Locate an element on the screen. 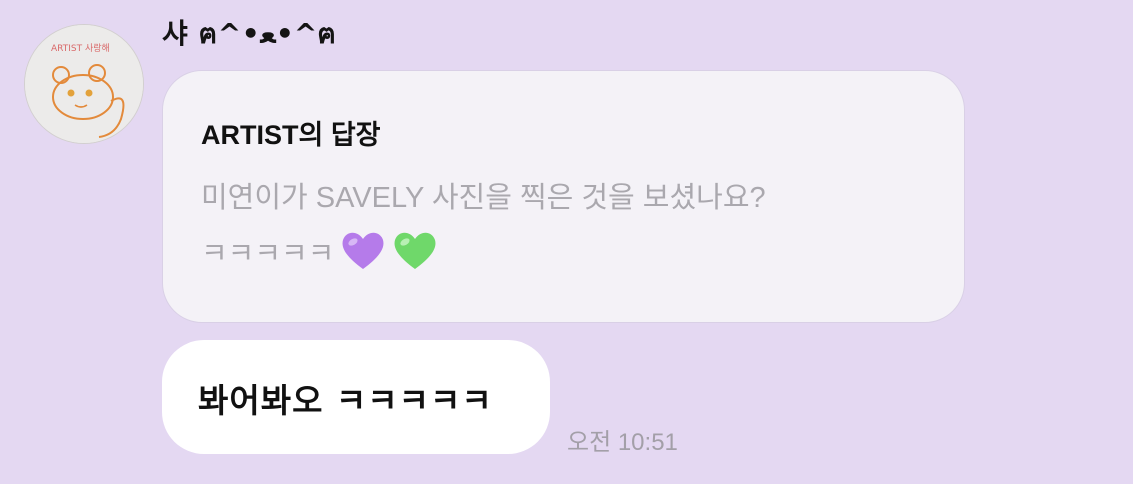  sender-name: 샤 ฅ^•ﻌ•^ฅ is located at coordinates (249, 33).